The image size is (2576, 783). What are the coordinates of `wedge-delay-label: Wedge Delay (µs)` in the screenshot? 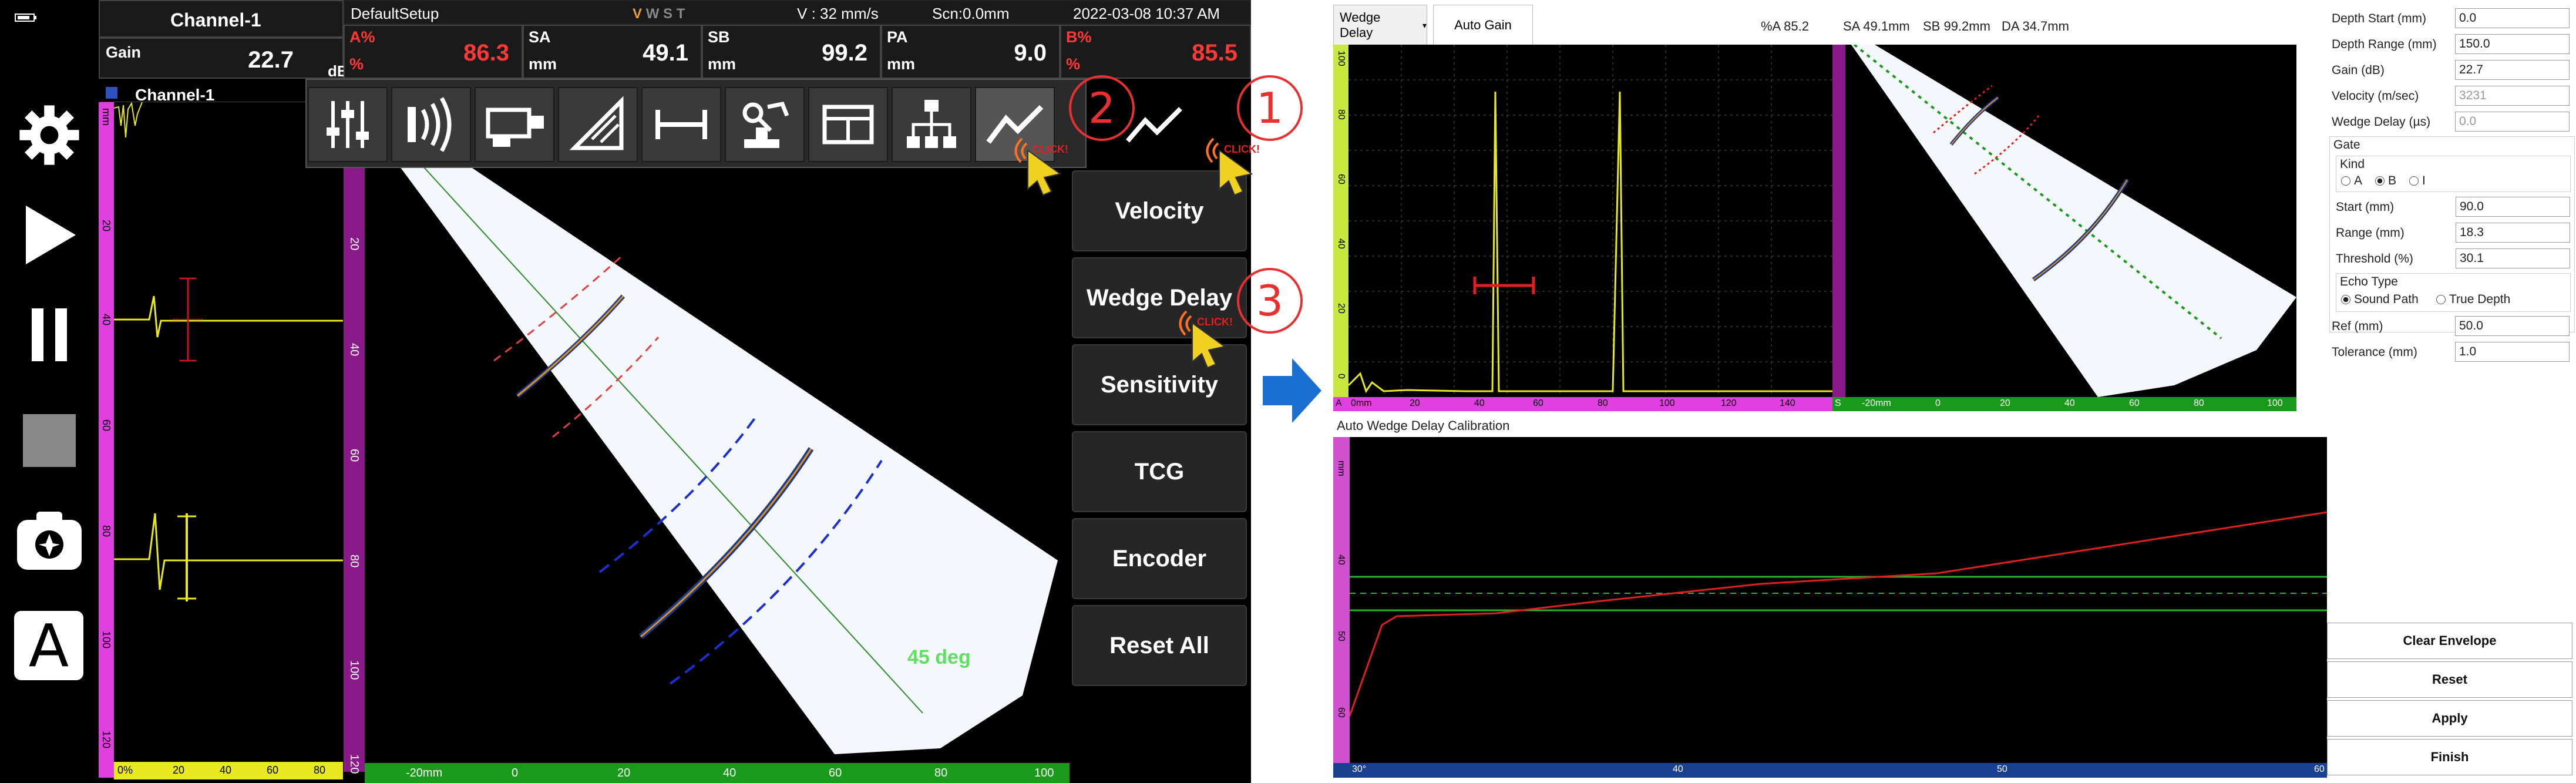 It's located at (2381, 122).